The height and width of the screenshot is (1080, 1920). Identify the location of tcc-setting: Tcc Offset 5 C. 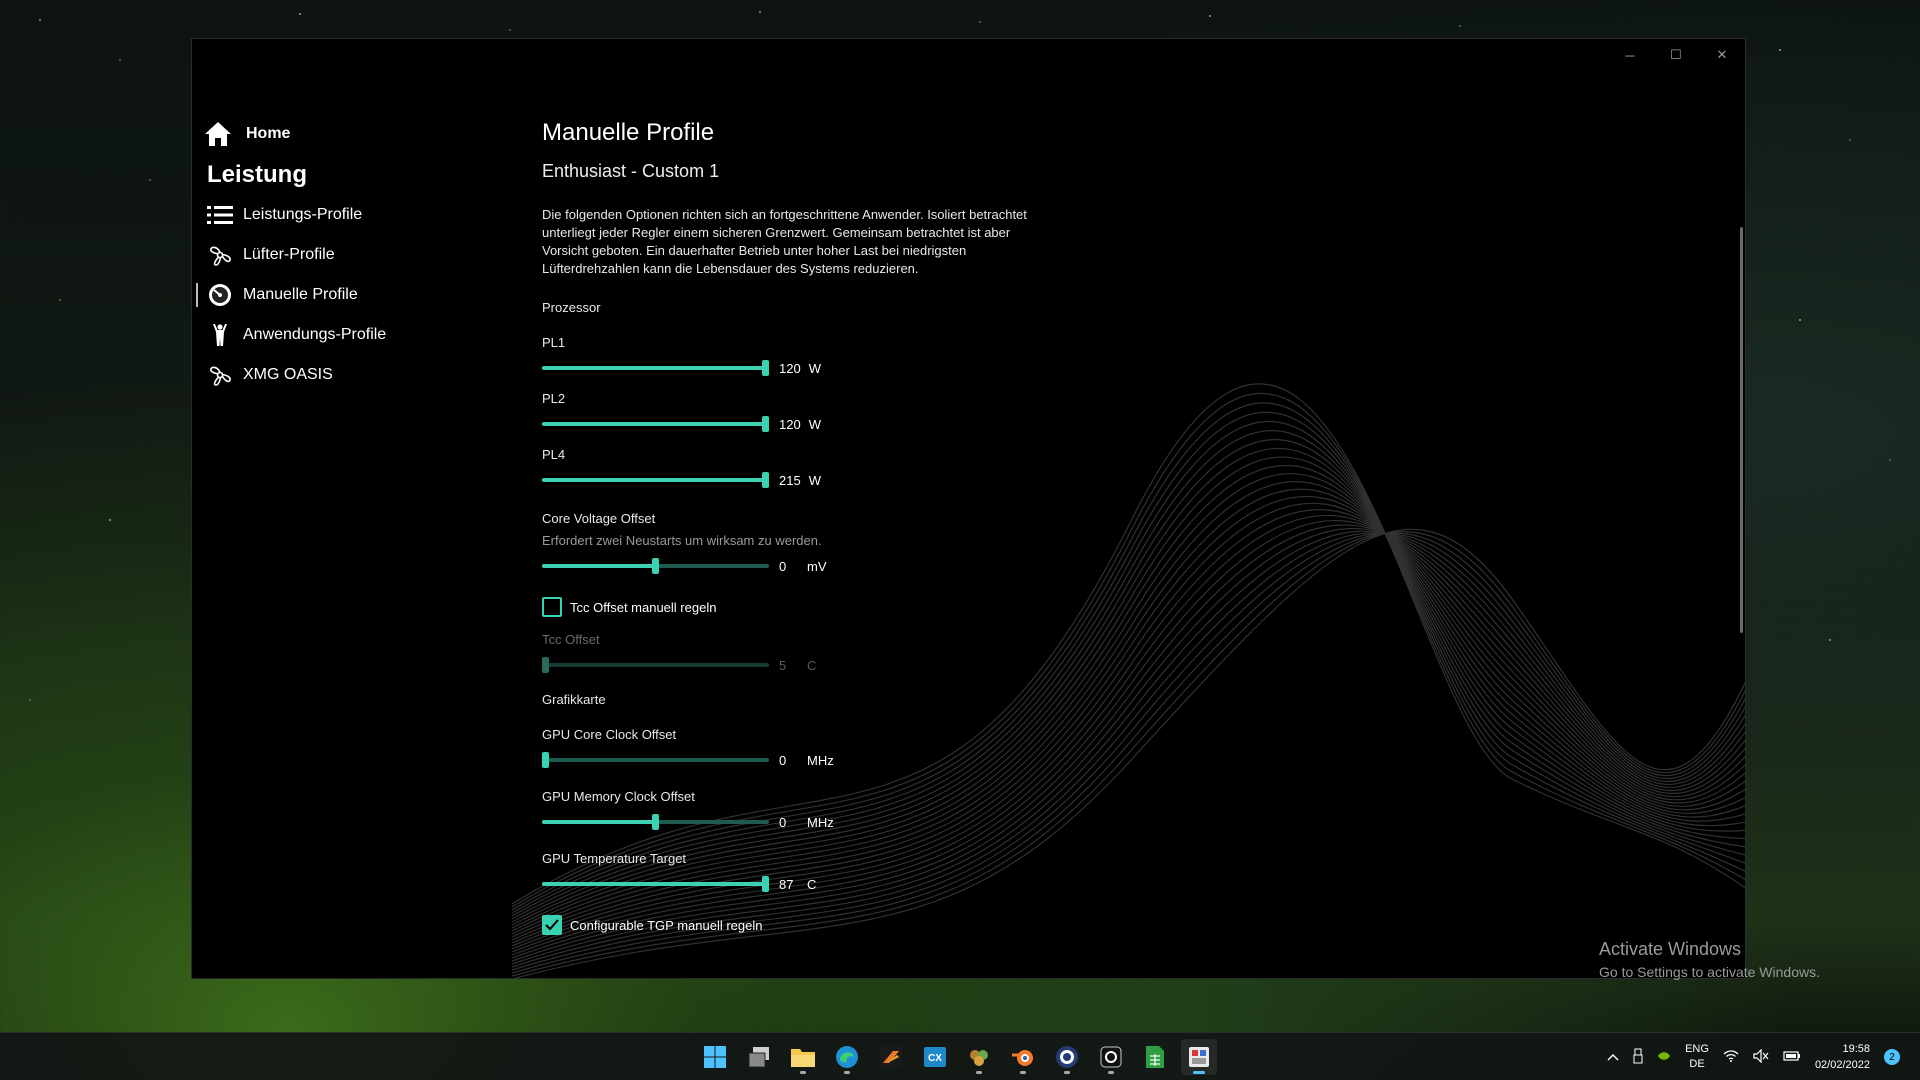
(892, 654).